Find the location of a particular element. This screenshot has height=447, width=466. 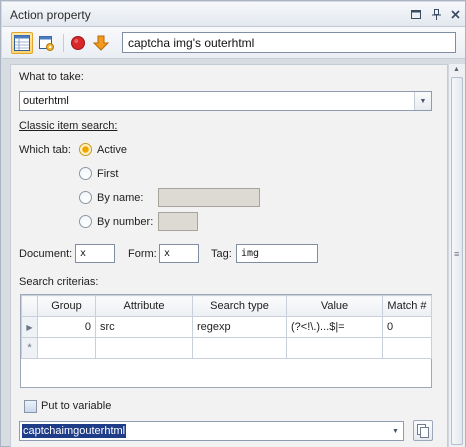

what-to-take-value: outerhtml is located at coordinates (46, 101).